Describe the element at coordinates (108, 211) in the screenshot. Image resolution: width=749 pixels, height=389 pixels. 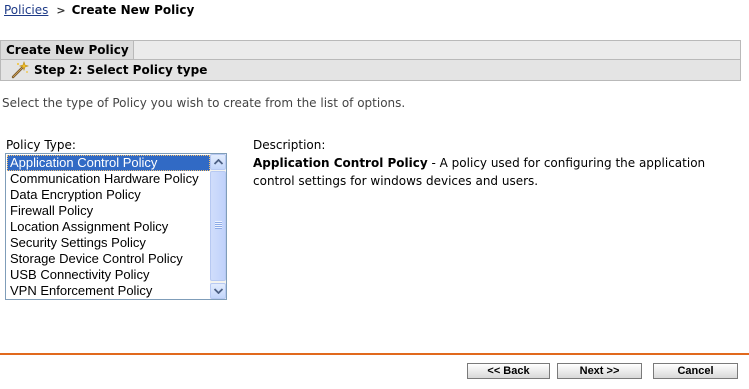
I see `policy-option: Firewall Policy` at that location.